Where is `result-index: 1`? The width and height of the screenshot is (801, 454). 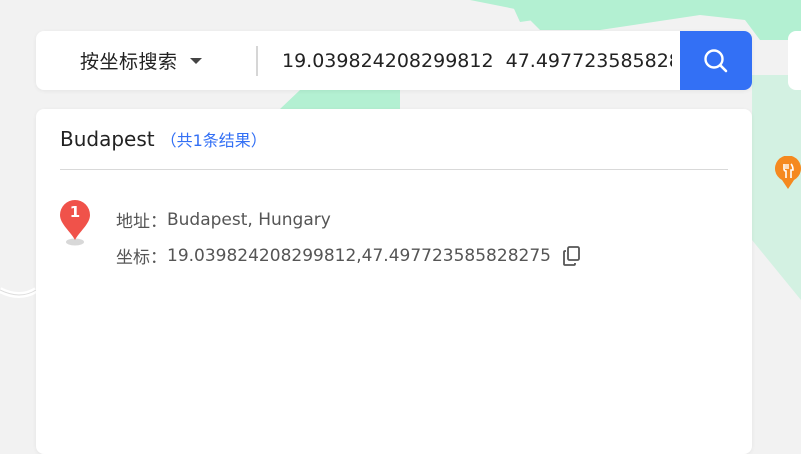 result-index: 1 is located at coordinates (75, 212).